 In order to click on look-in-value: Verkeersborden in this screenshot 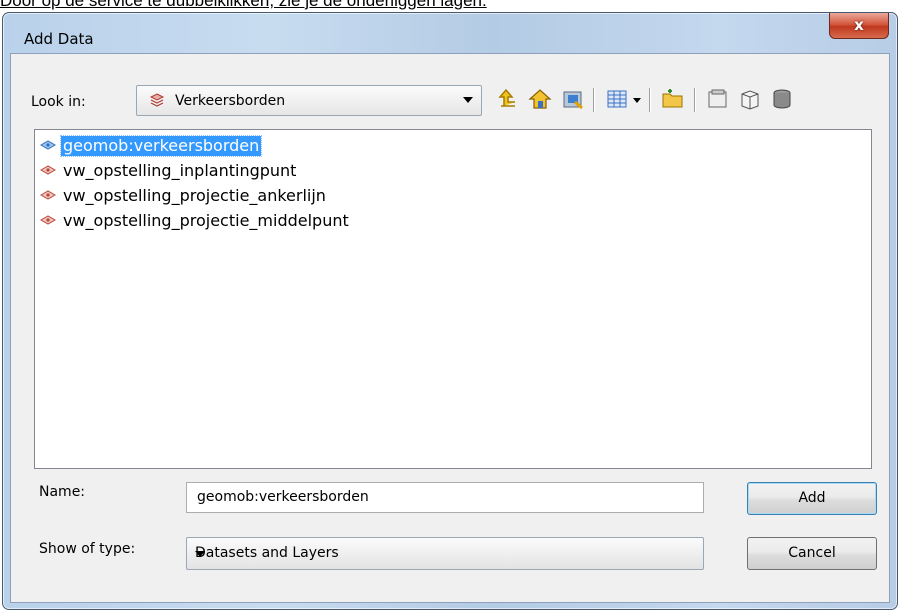, I will do `click(230, 101)`.